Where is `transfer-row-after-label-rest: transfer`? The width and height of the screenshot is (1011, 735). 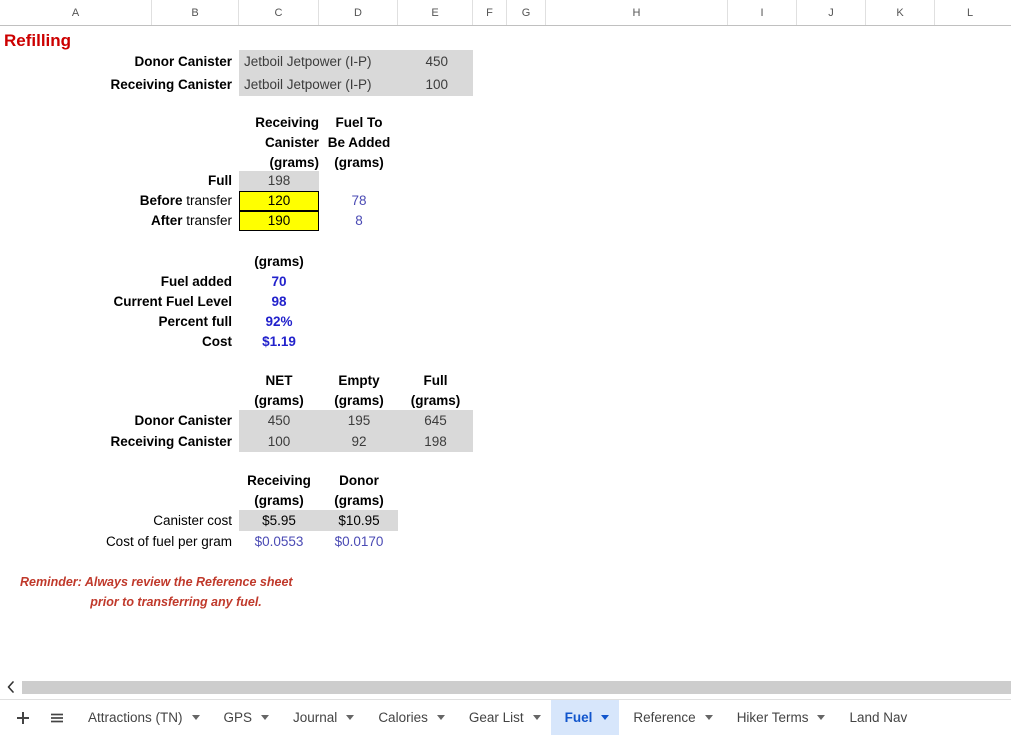 transfer-row-after-label-rest: transfer is located at coordinates (207, 221).